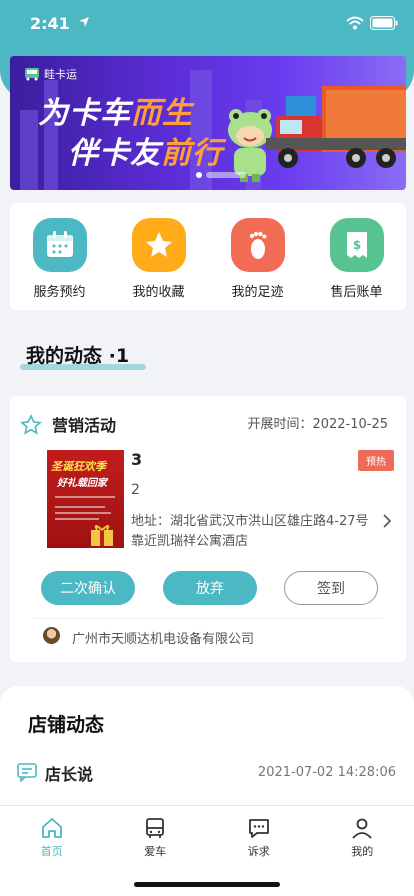 The height and width of the screenshot is (896, 414). What do you see at coordinates (60, 74) in the screenshot?
I see `banner-logo-text: 畦卡运` at bounding box center [60, 74].